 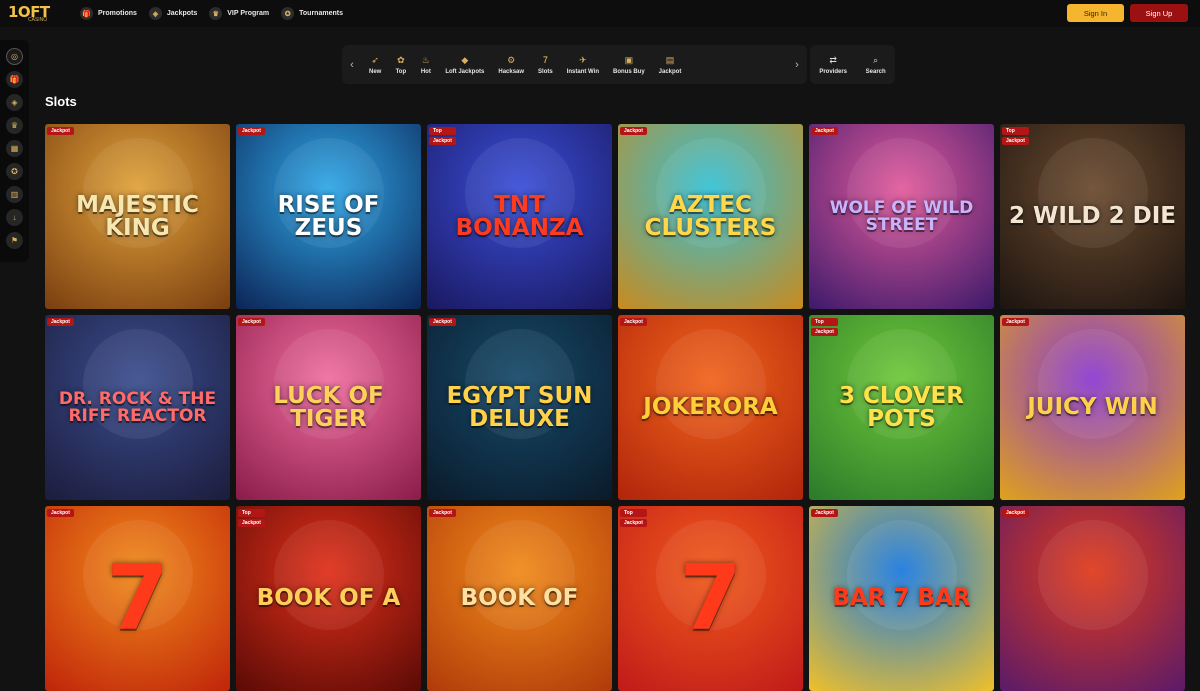 I want to click on category-loft-jackpots: ◆ Loft Jackpots, so click(x=464, y=65).